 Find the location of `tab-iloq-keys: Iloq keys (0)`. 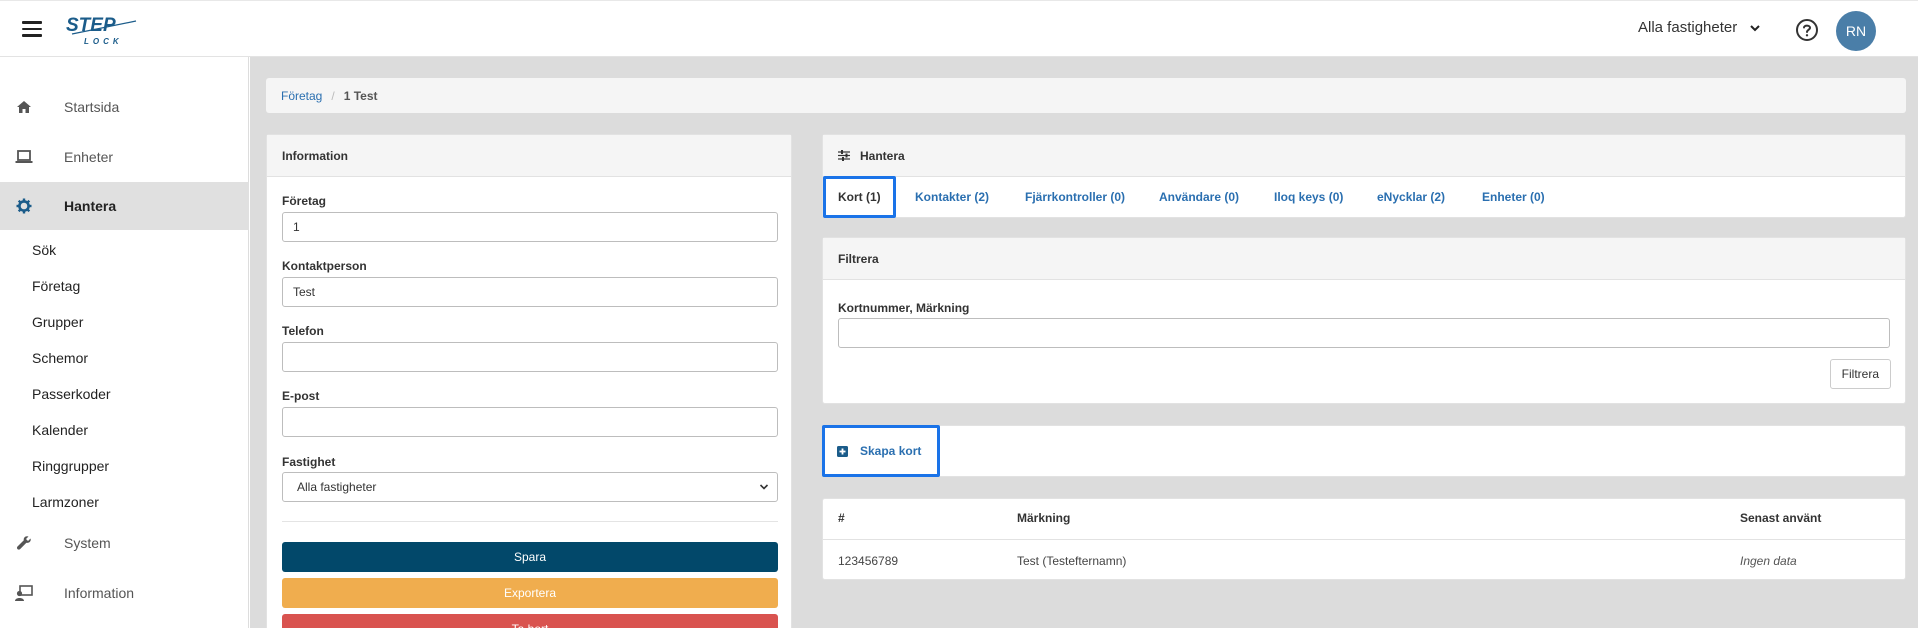

tab-iloq-keys: Iloq keys (0) is located at coordinates (1308, 197).